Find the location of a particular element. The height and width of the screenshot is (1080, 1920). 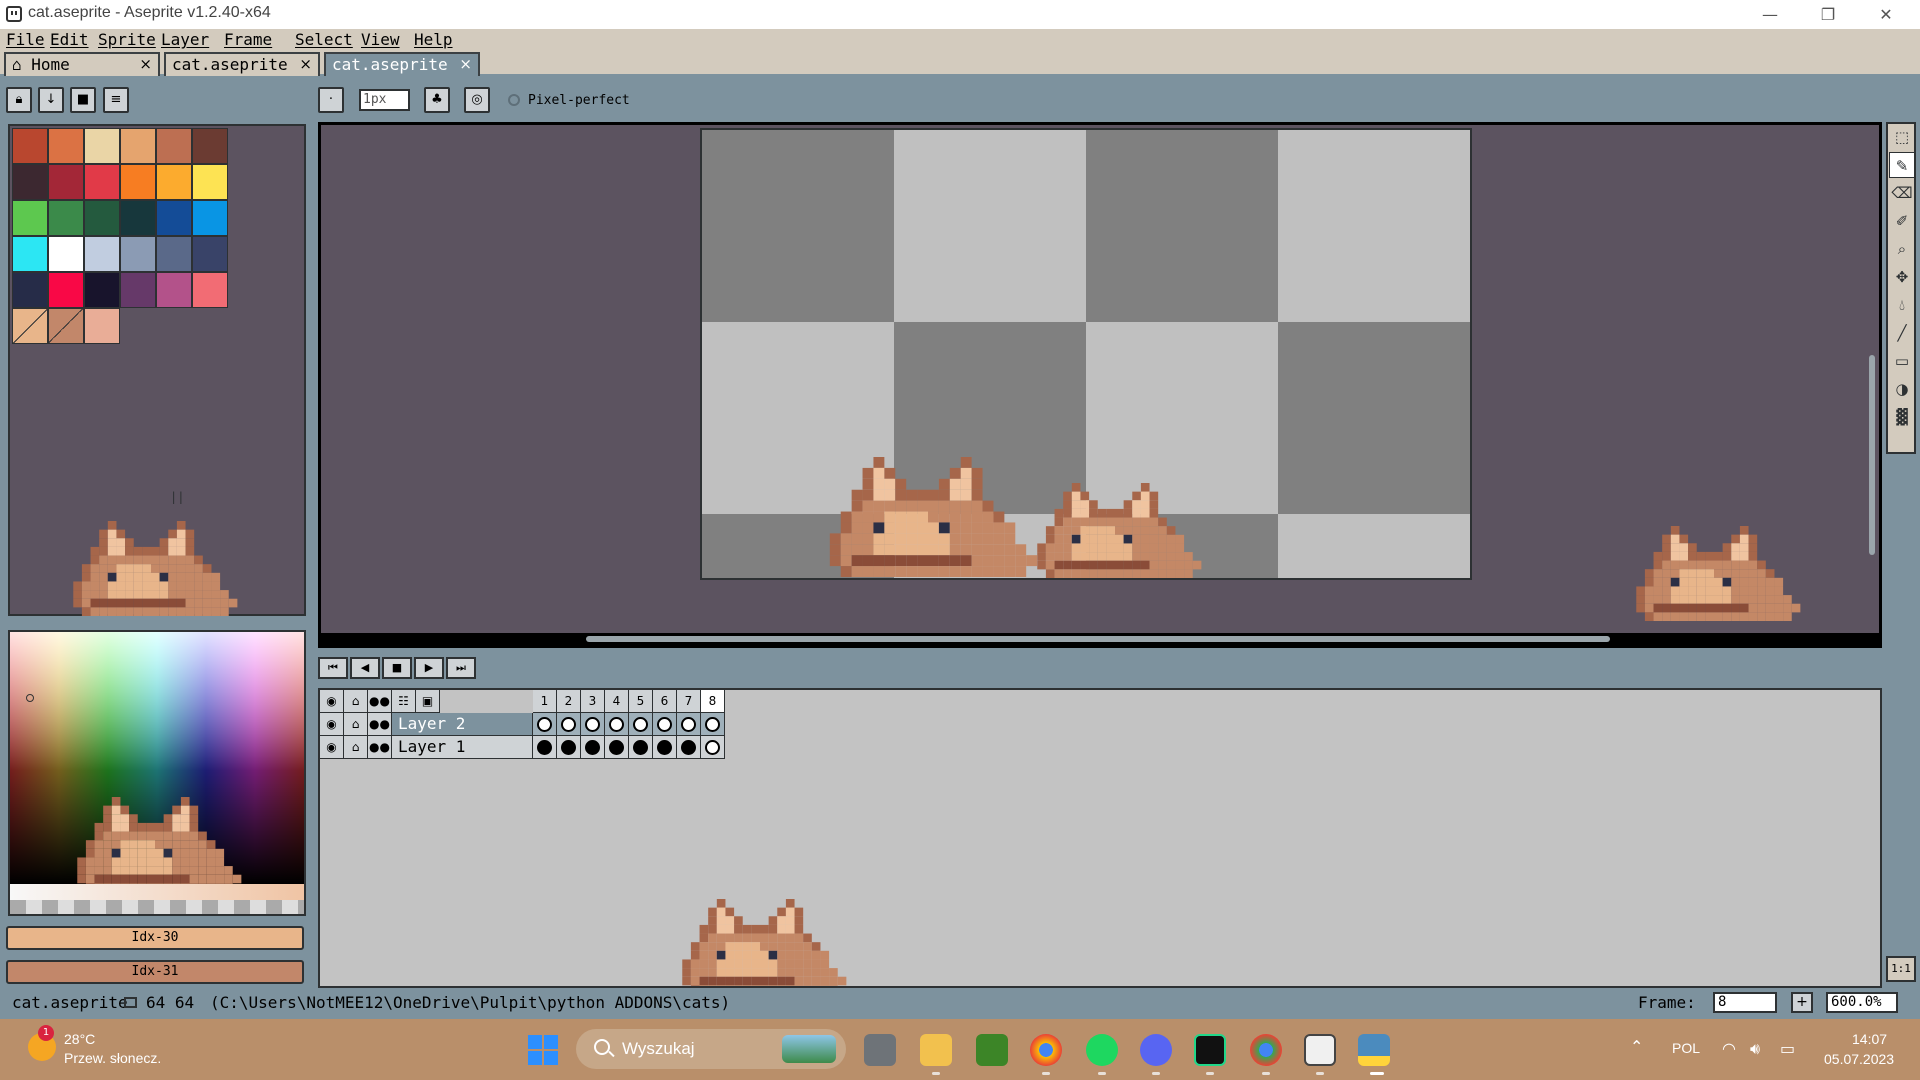

menu-sprite: Sprite is located at coordinates (127, 39).